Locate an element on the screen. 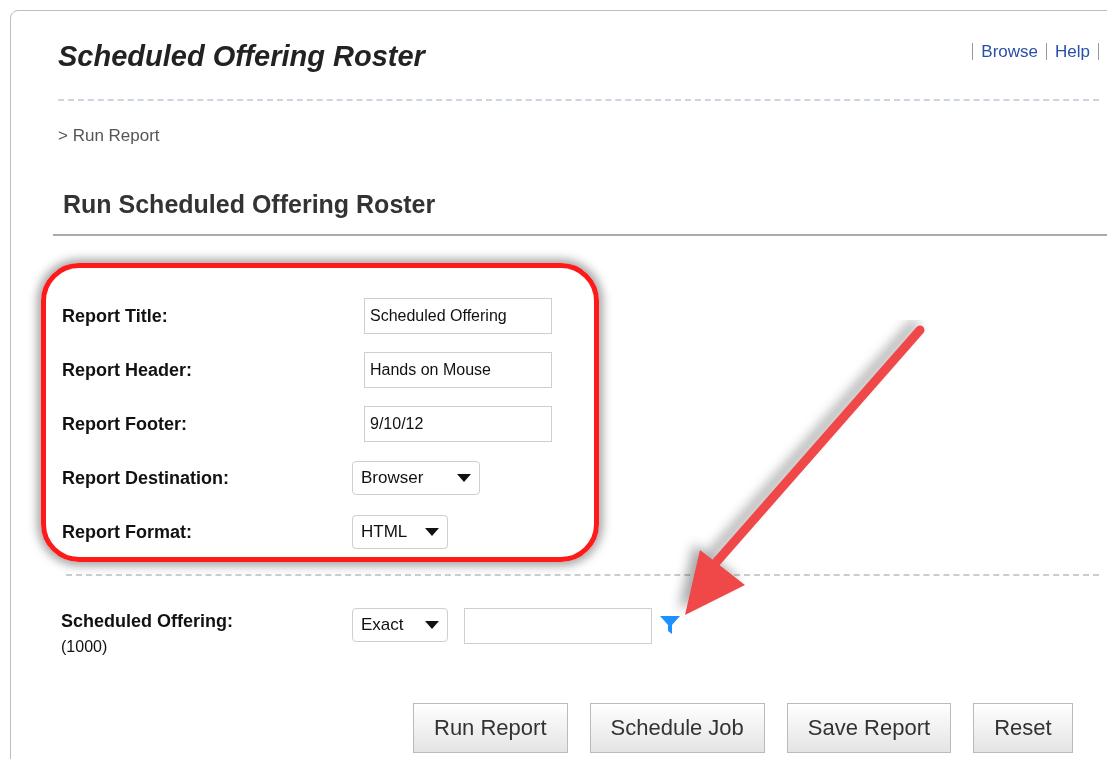 This screenshot has height=759, width=1107. field-label: Report Footer: is located at coordinates (125, 424).